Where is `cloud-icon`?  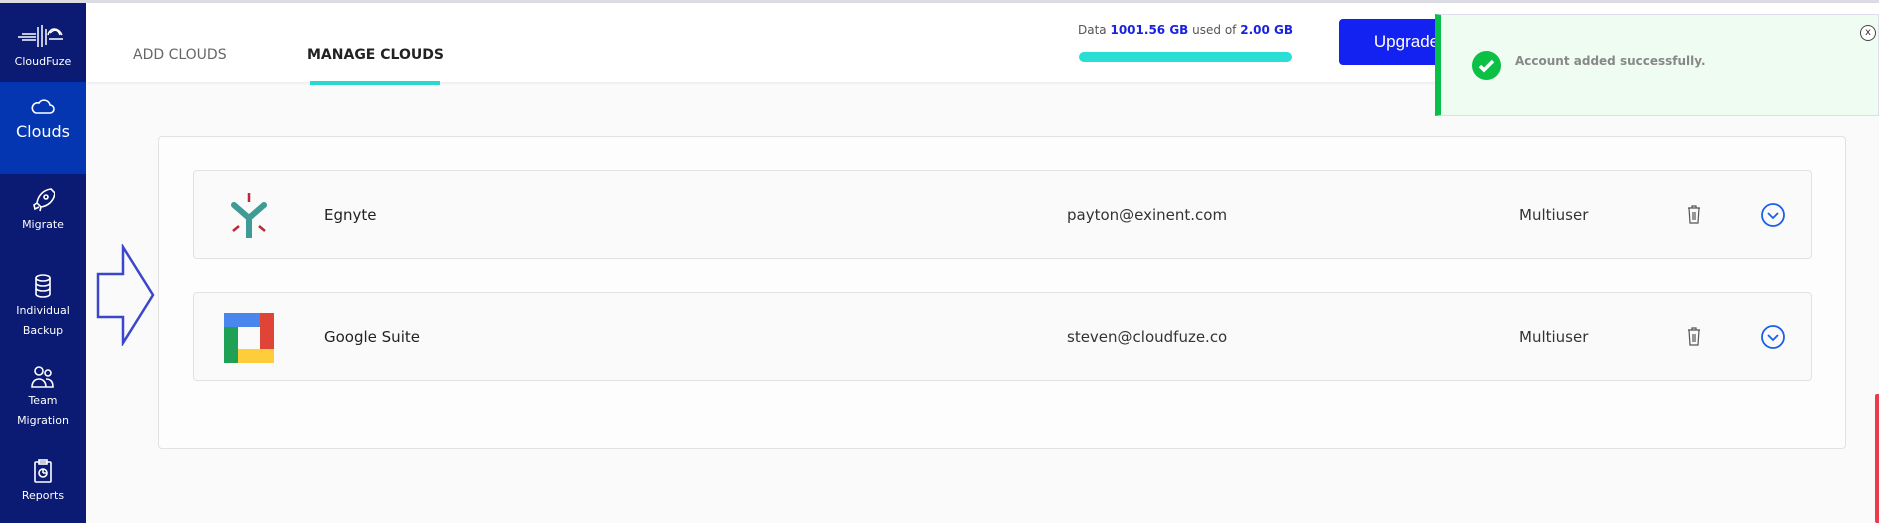
cloud-icon is located at coordinates (43, 106).